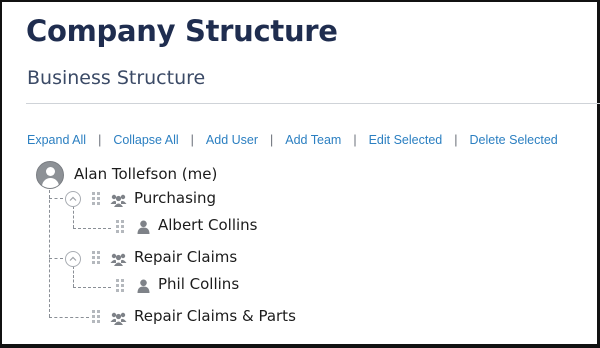 This screenshot has width=600, height=348. What do you see at coordinates (185, 257) in the screenshot?
I see `team-label-repair-claims: Repair Claims` at bounding box center [185, 257].